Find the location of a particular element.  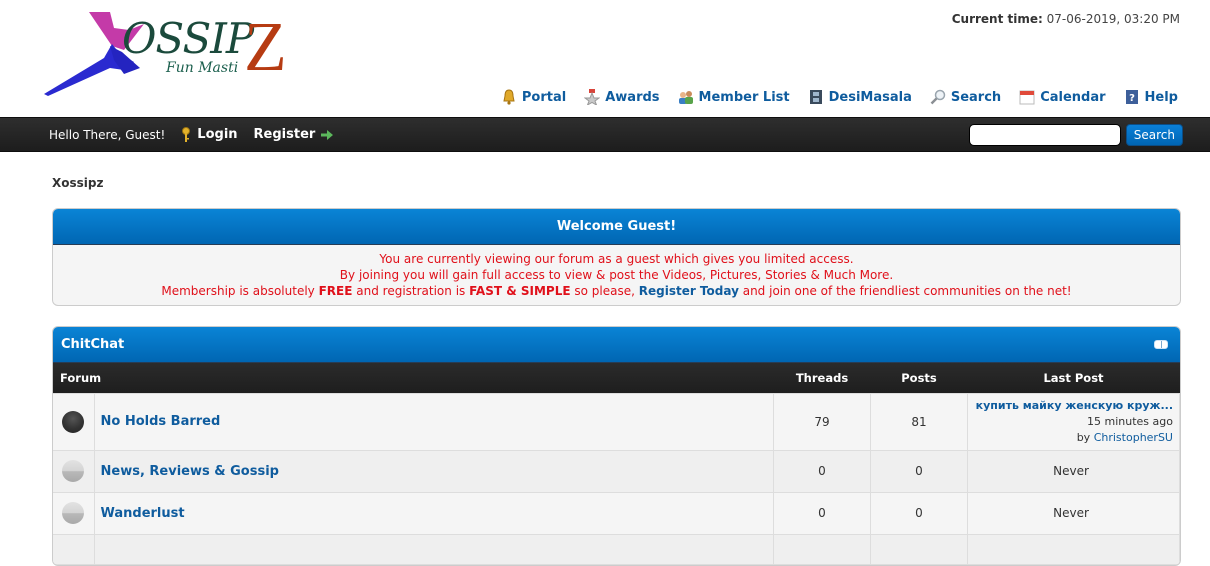

site-logo: OSSIP Z Fun Masti is located at coordinates (169, 52).